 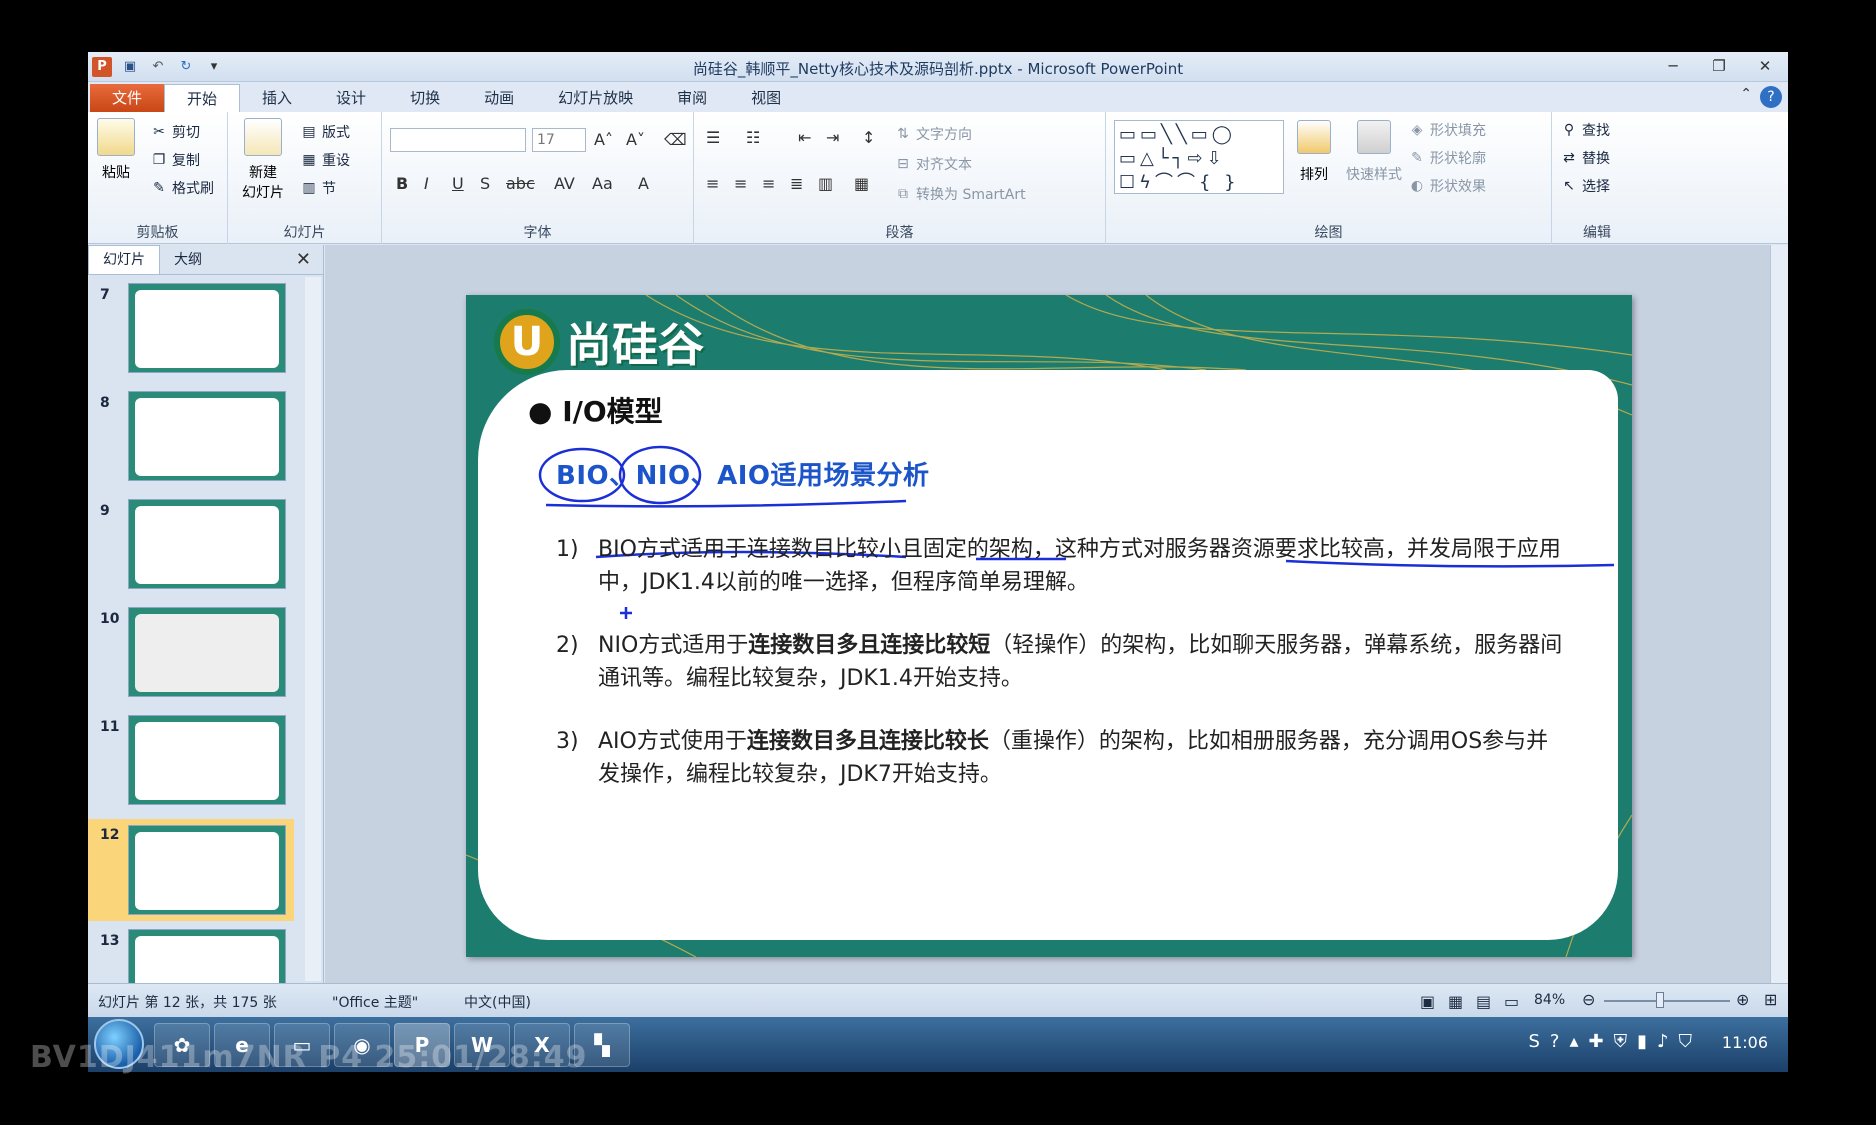 What do you see at coordinates (1447, 186) in the screenshot?
I see `shape-effects-button: ◐ 形状效果` at bounding box center [1447, 186].